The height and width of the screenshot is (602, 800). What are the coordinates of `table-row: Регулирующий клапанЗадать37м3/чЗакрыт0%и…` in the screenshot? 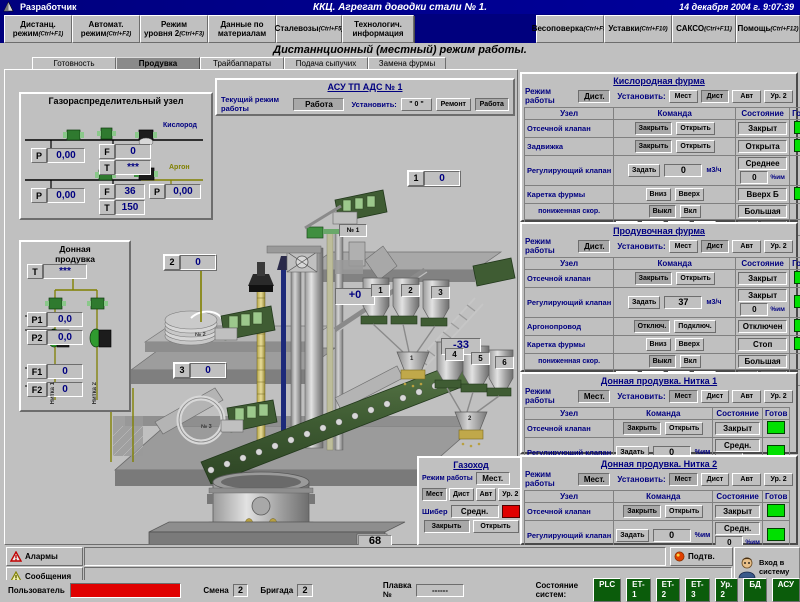 It's located at (662, 303).